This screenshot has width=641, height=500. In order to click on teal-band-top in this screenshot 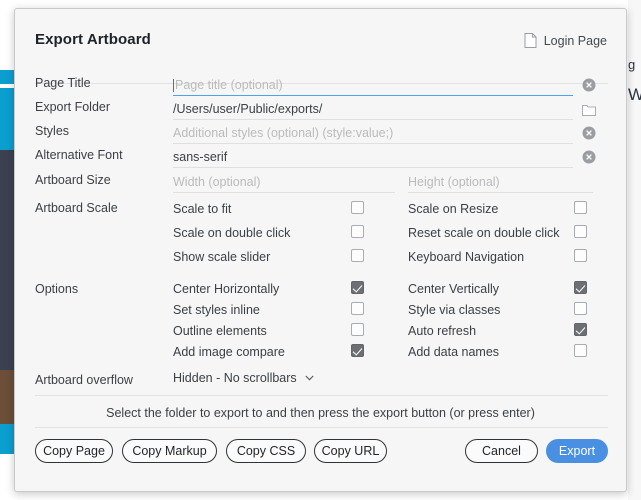, I will do `click(7, 77)`.